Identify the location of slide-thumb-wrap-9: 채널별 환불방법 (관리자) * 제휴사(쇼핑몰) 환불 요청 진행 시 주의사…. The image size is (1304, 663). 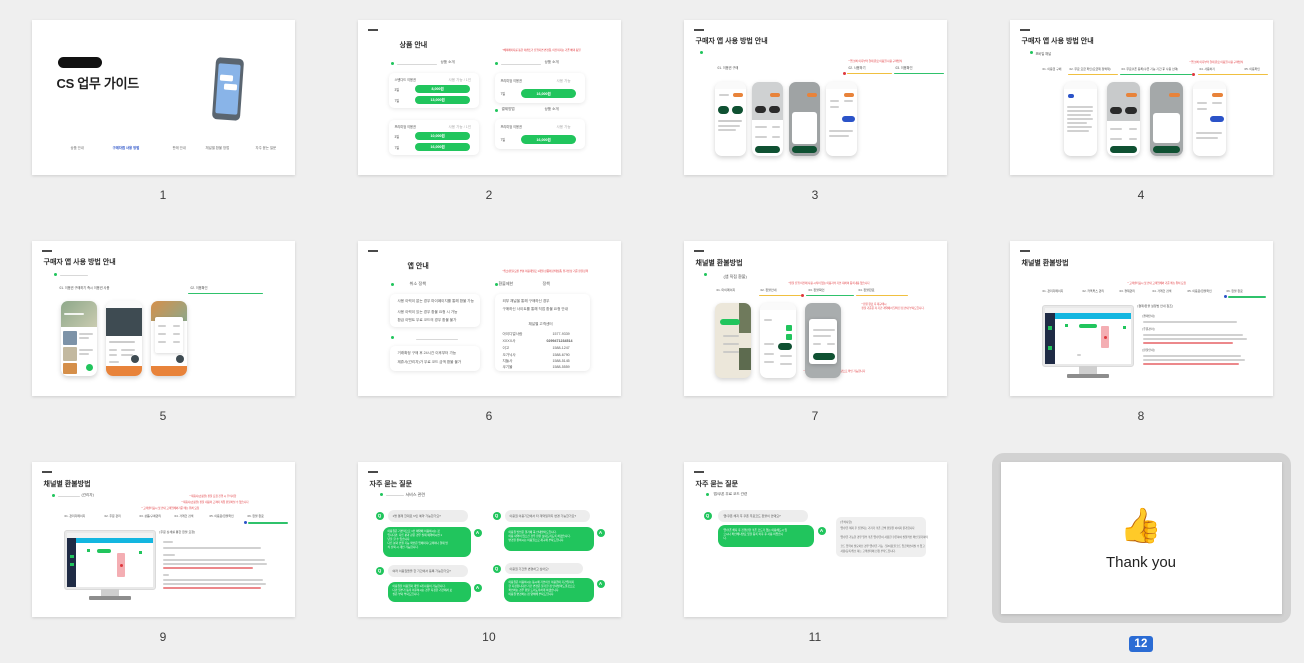
(163, 539).